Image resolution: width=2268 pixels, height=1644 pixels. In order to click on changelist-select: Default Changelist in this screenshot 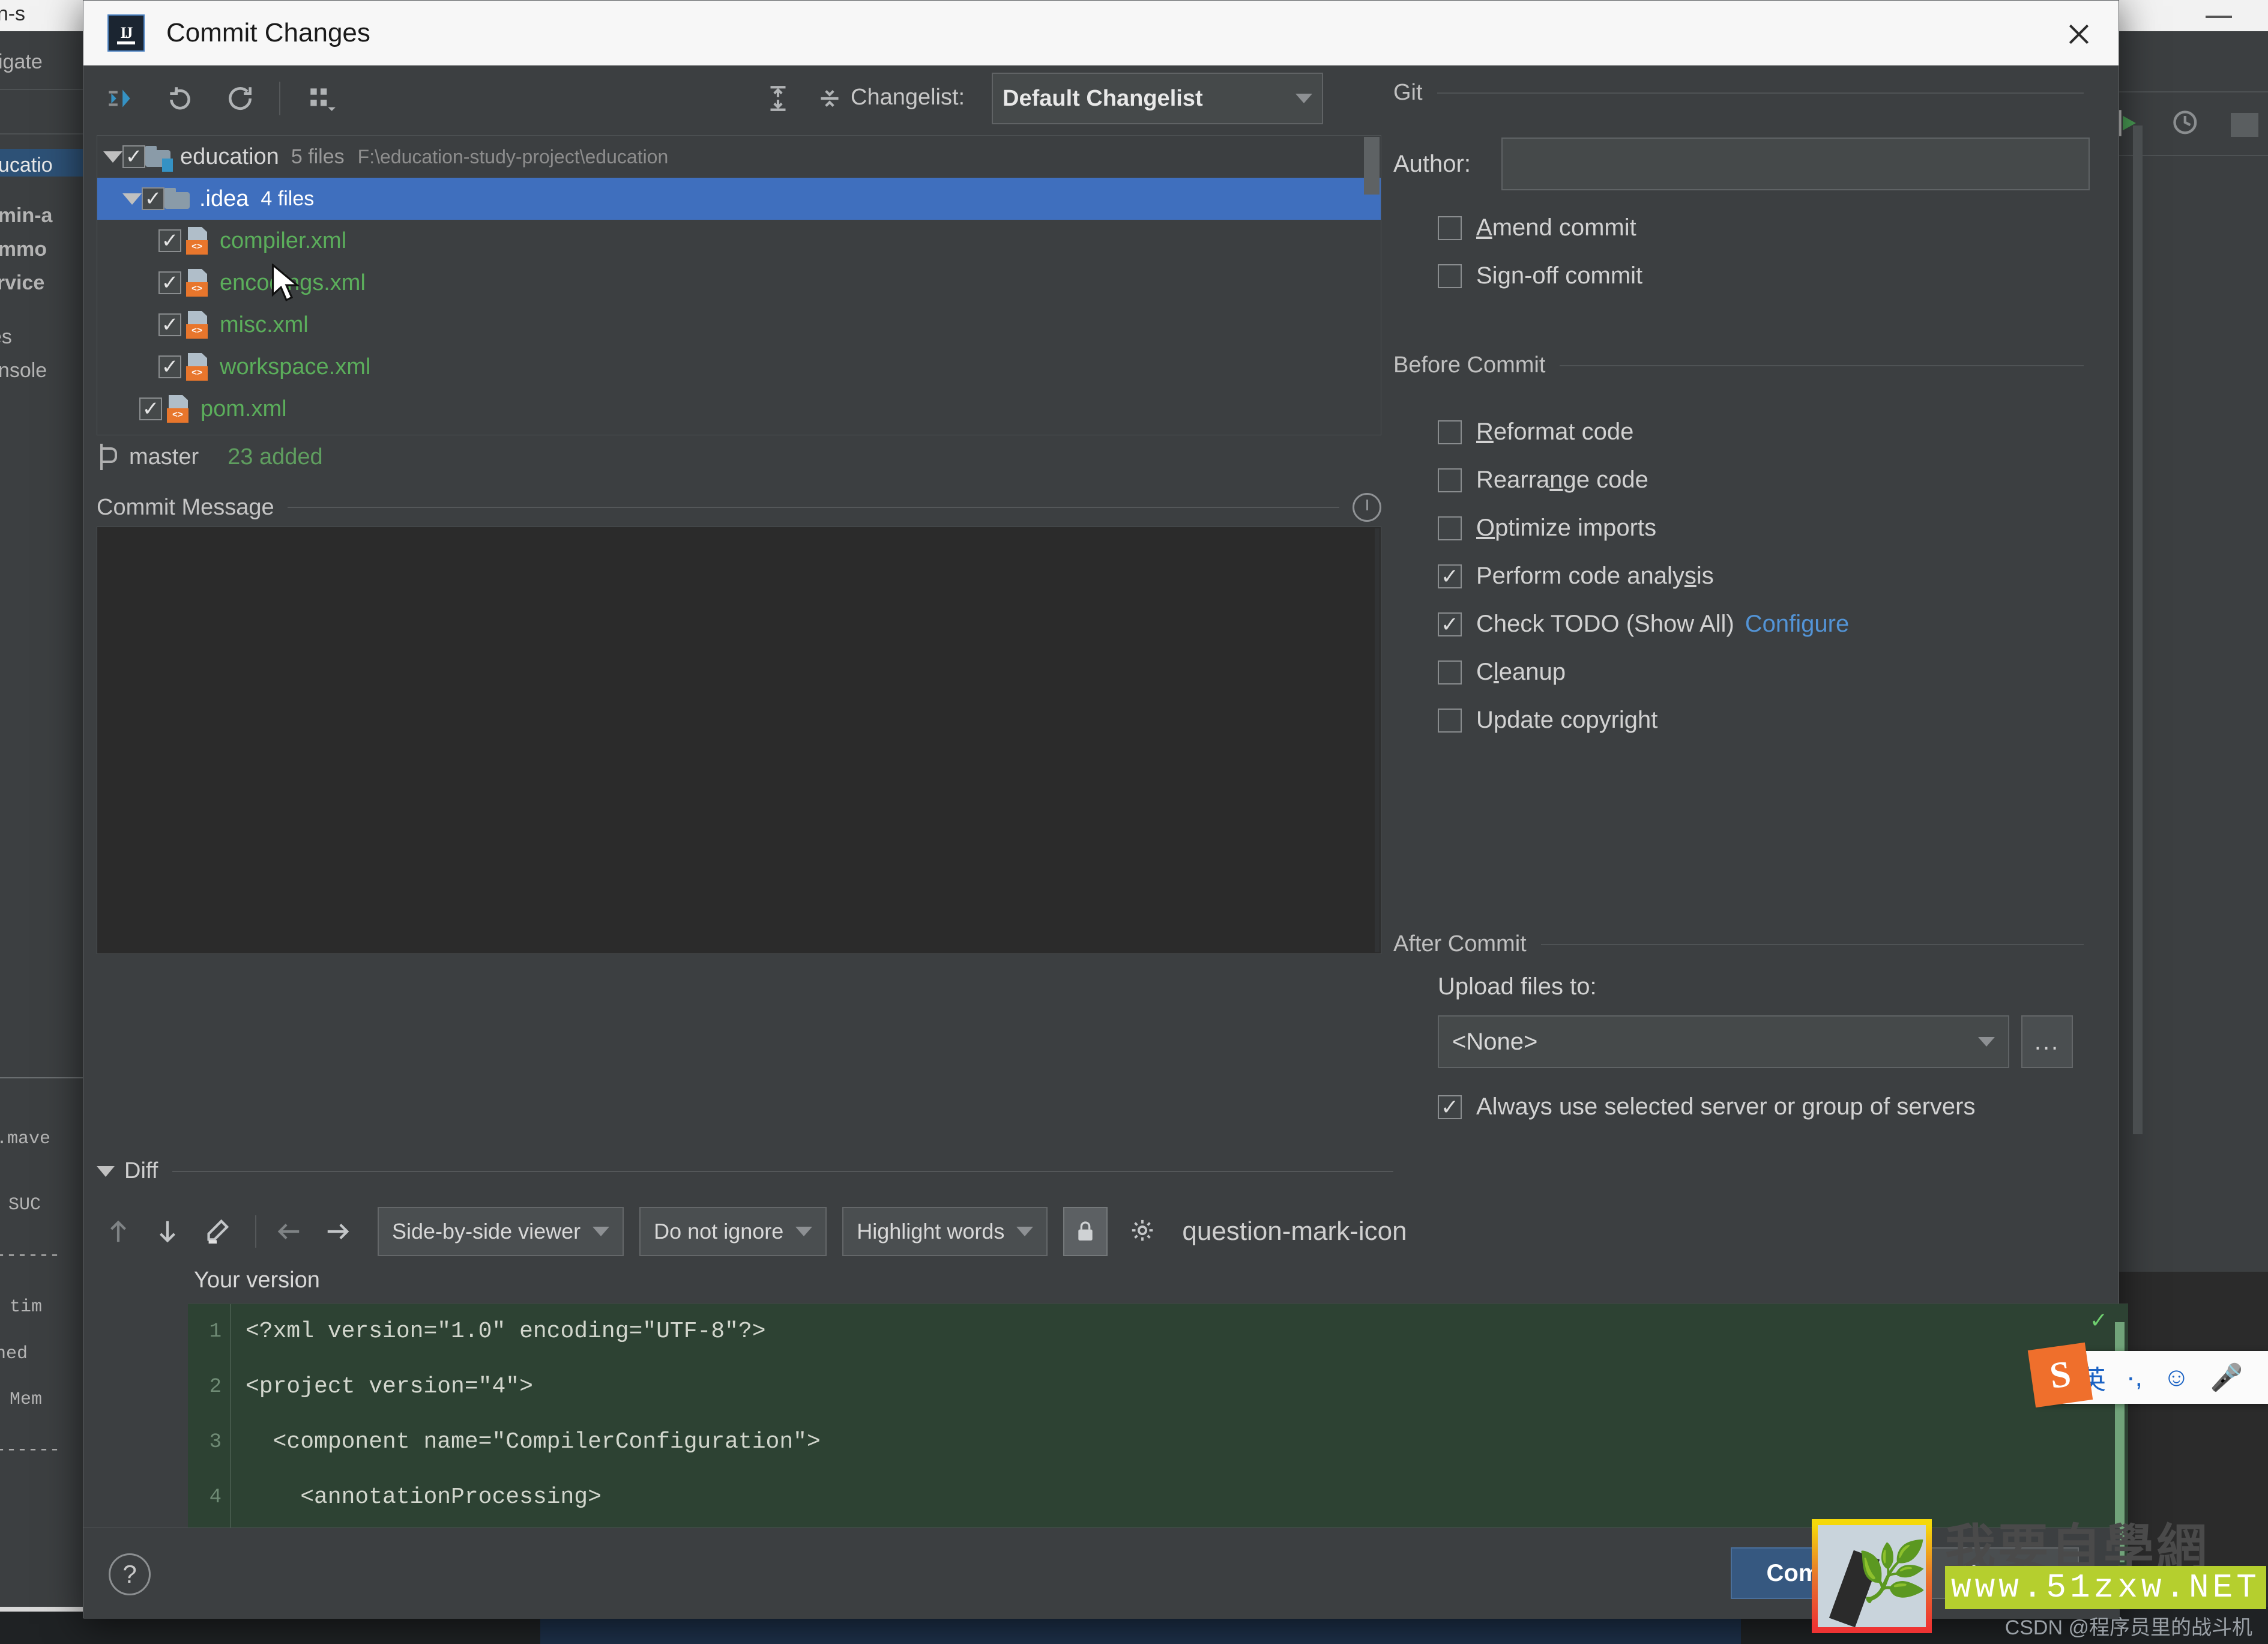, I will do `click(1158, 98)`.